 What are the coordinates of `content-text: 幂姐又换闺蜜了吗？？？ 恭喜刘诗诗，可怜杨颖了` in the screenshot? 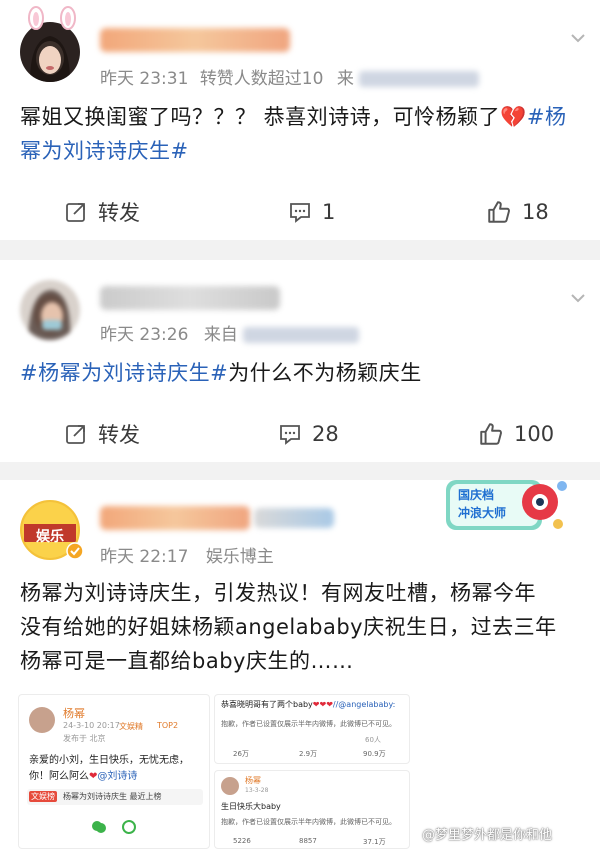 It's located at (260, 117).